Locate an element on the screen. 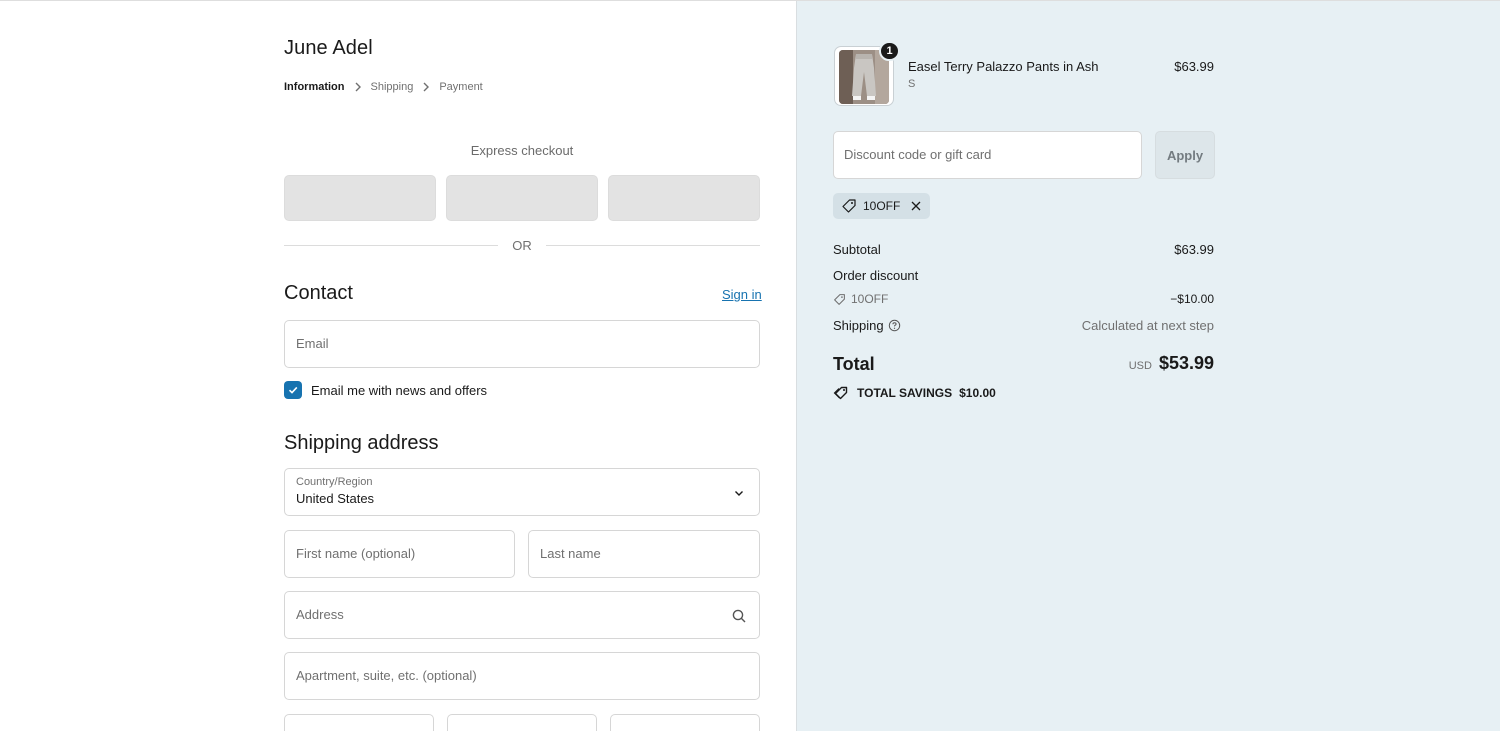 Image resolution: width=1500 pixels, height=731 pixels. express-checkout-label: Express checkout is located at coordinates (522, 150).